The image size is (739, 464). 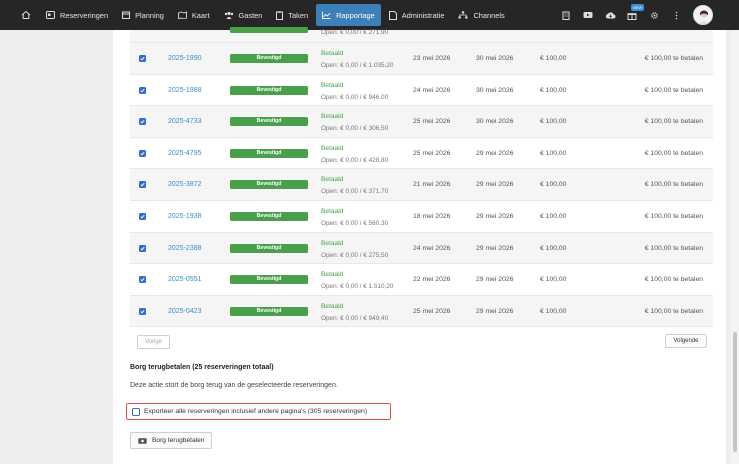 What do you see at coordinates (282, 15) in the screenshot?
I see `clipboard-icon` at bounding box center [282, 15].